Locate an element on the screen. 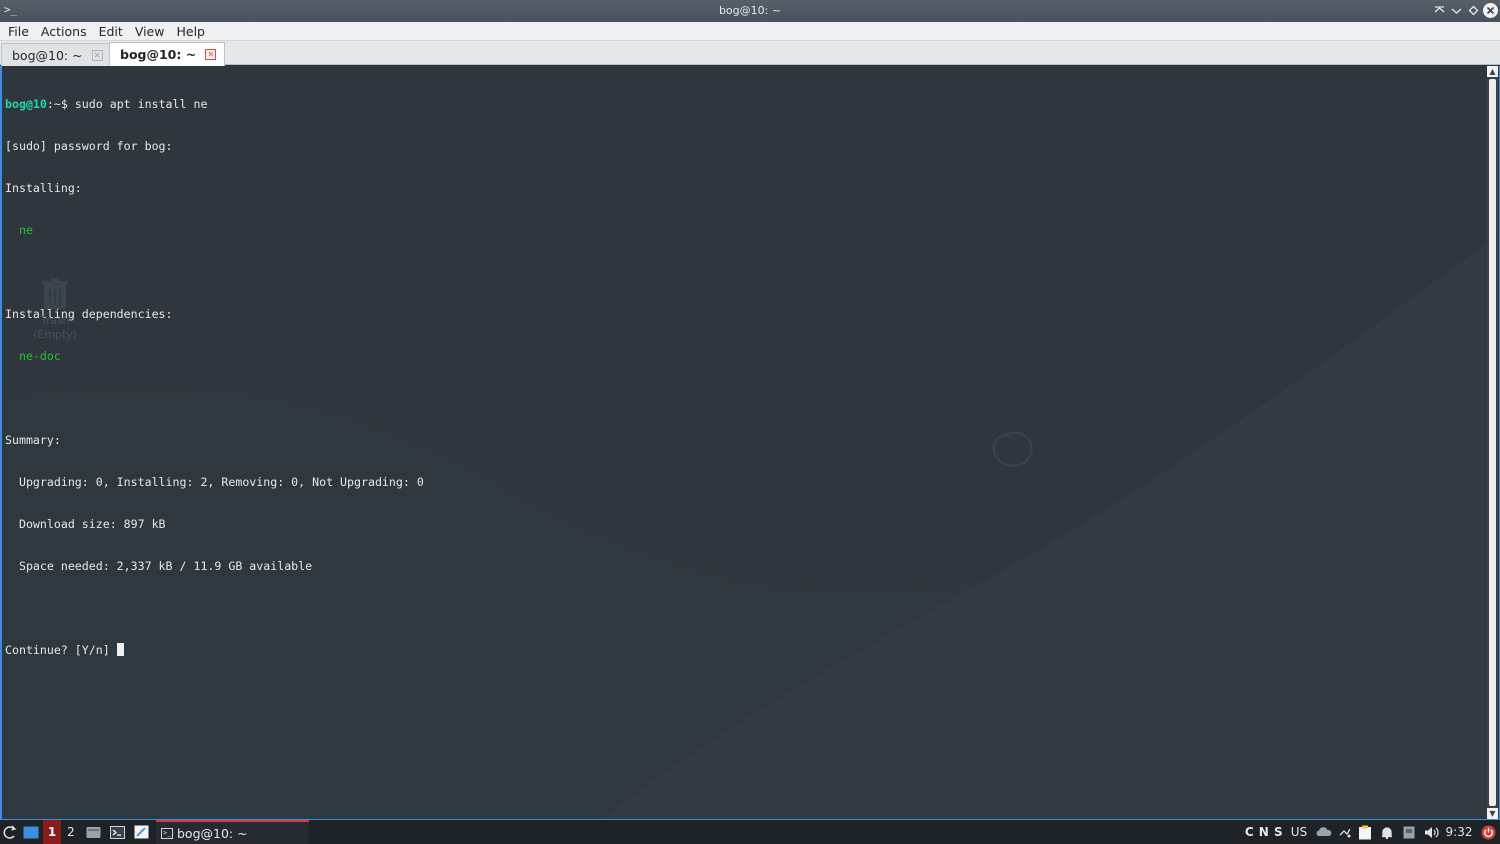 The image size is (1500, 844). clipboard-icon is located at coordinates (1365, 832).